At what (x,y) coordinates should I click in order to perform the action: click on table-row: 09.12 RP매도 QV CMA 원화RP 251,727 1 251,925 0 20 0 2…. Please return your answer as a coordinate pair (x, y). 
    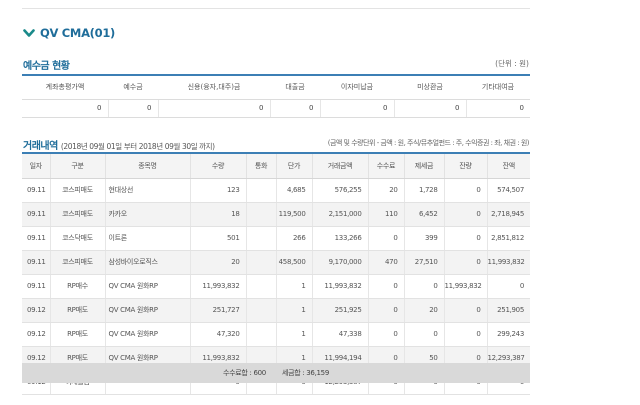
    Looking at the image, I should click on (276, 310).